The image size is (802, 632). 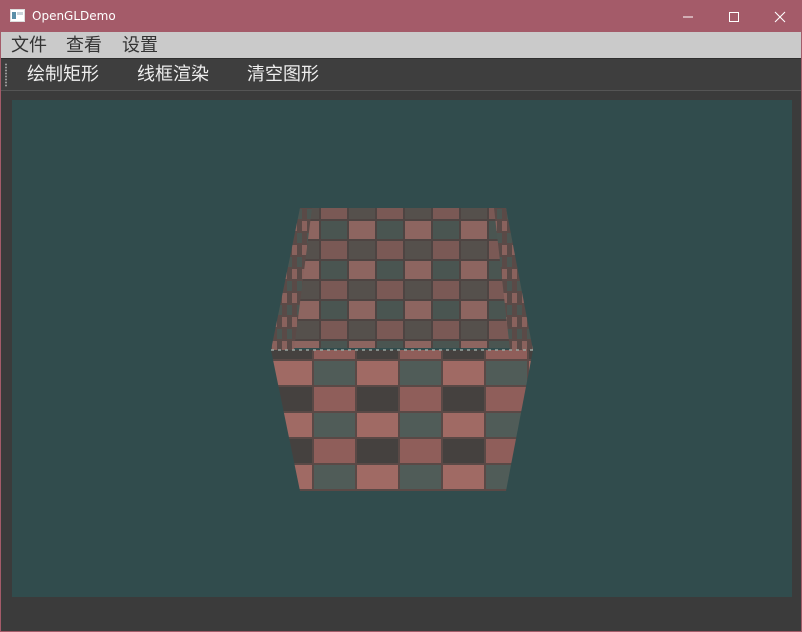 I want to click on cube-front-face, so click(x=402, y=420).